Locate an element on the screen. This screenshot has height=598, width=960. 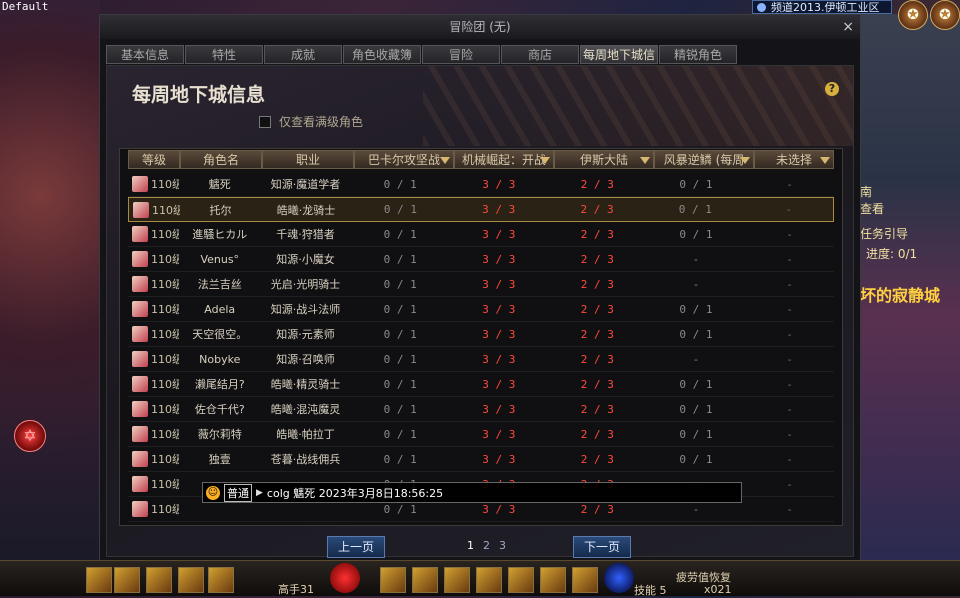
table-row: 110级 魑死 知源·魔道学者 0 / 1 3 / 3 2 / 3 0 / 1 - is located at coordinates (481, 184).